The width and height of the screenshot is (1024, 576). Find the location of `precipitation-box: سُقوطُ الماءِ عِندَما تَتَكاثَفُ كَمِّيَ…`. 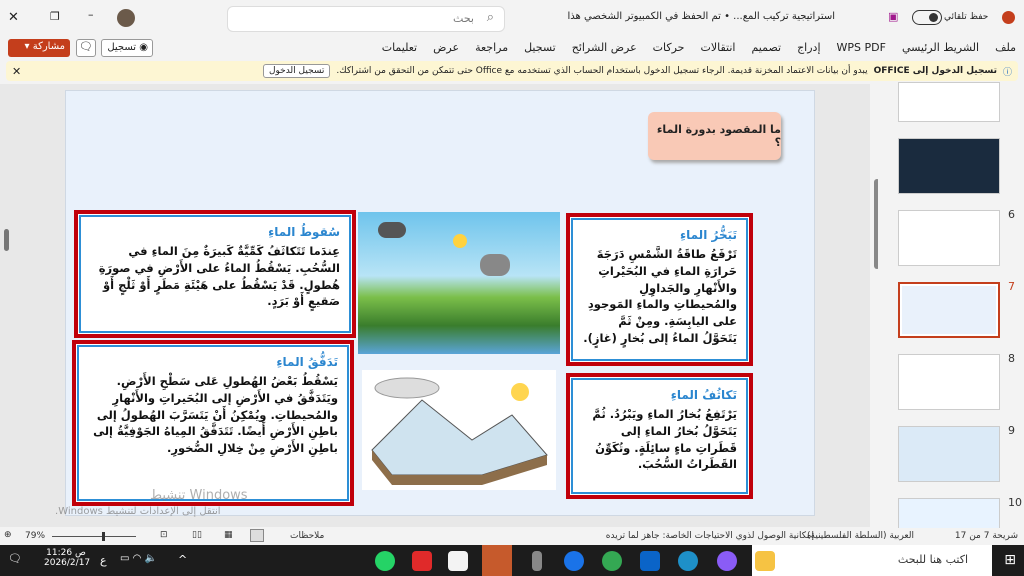

precipitation-box: سُقوطُ الماءِ عِندَما تَتَكاثَفُ كَمِّيَ… is located at coordinates (215, 274).